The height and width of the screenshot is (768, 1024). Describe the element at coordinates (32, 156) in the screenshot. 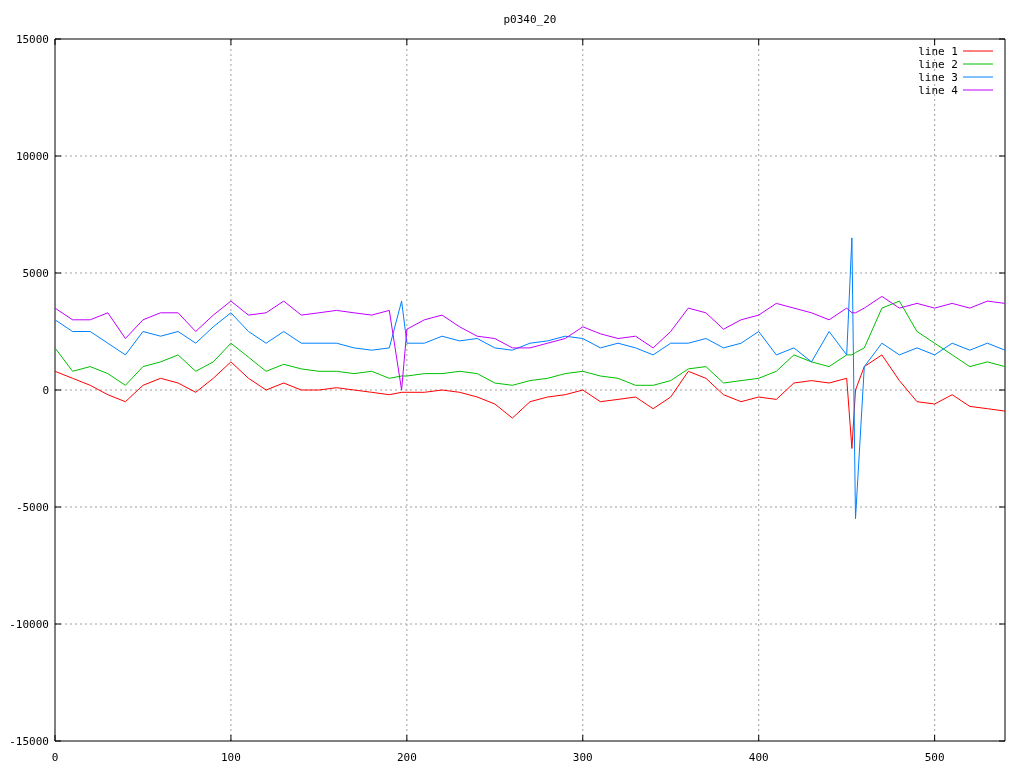

I see `y-tick-label: 10000` at that location.